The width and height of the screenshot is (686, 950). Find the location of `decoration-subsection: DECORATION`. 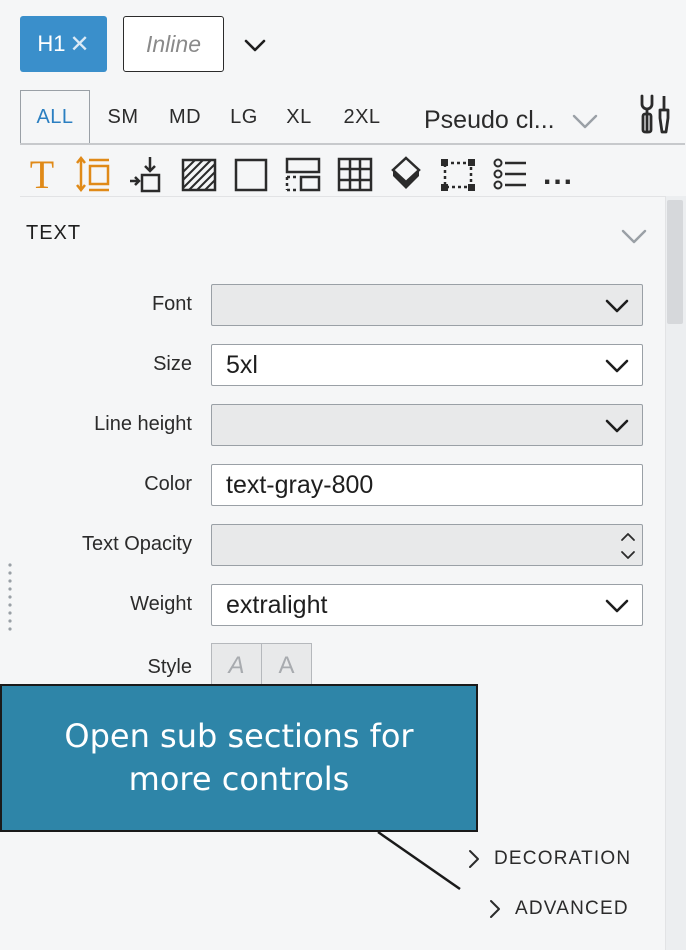

decoration-subsection: DECORATION is located at coordinates (549, 859).